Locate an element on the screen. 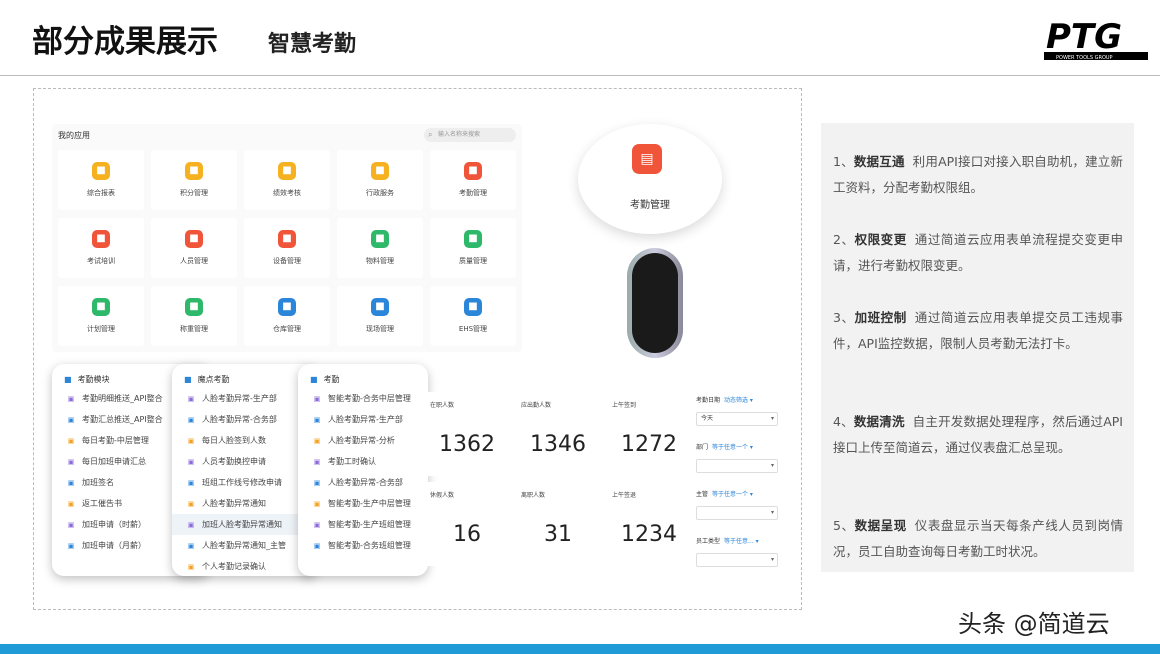  stat-value: 1272 is located at coordinates (649, 444).